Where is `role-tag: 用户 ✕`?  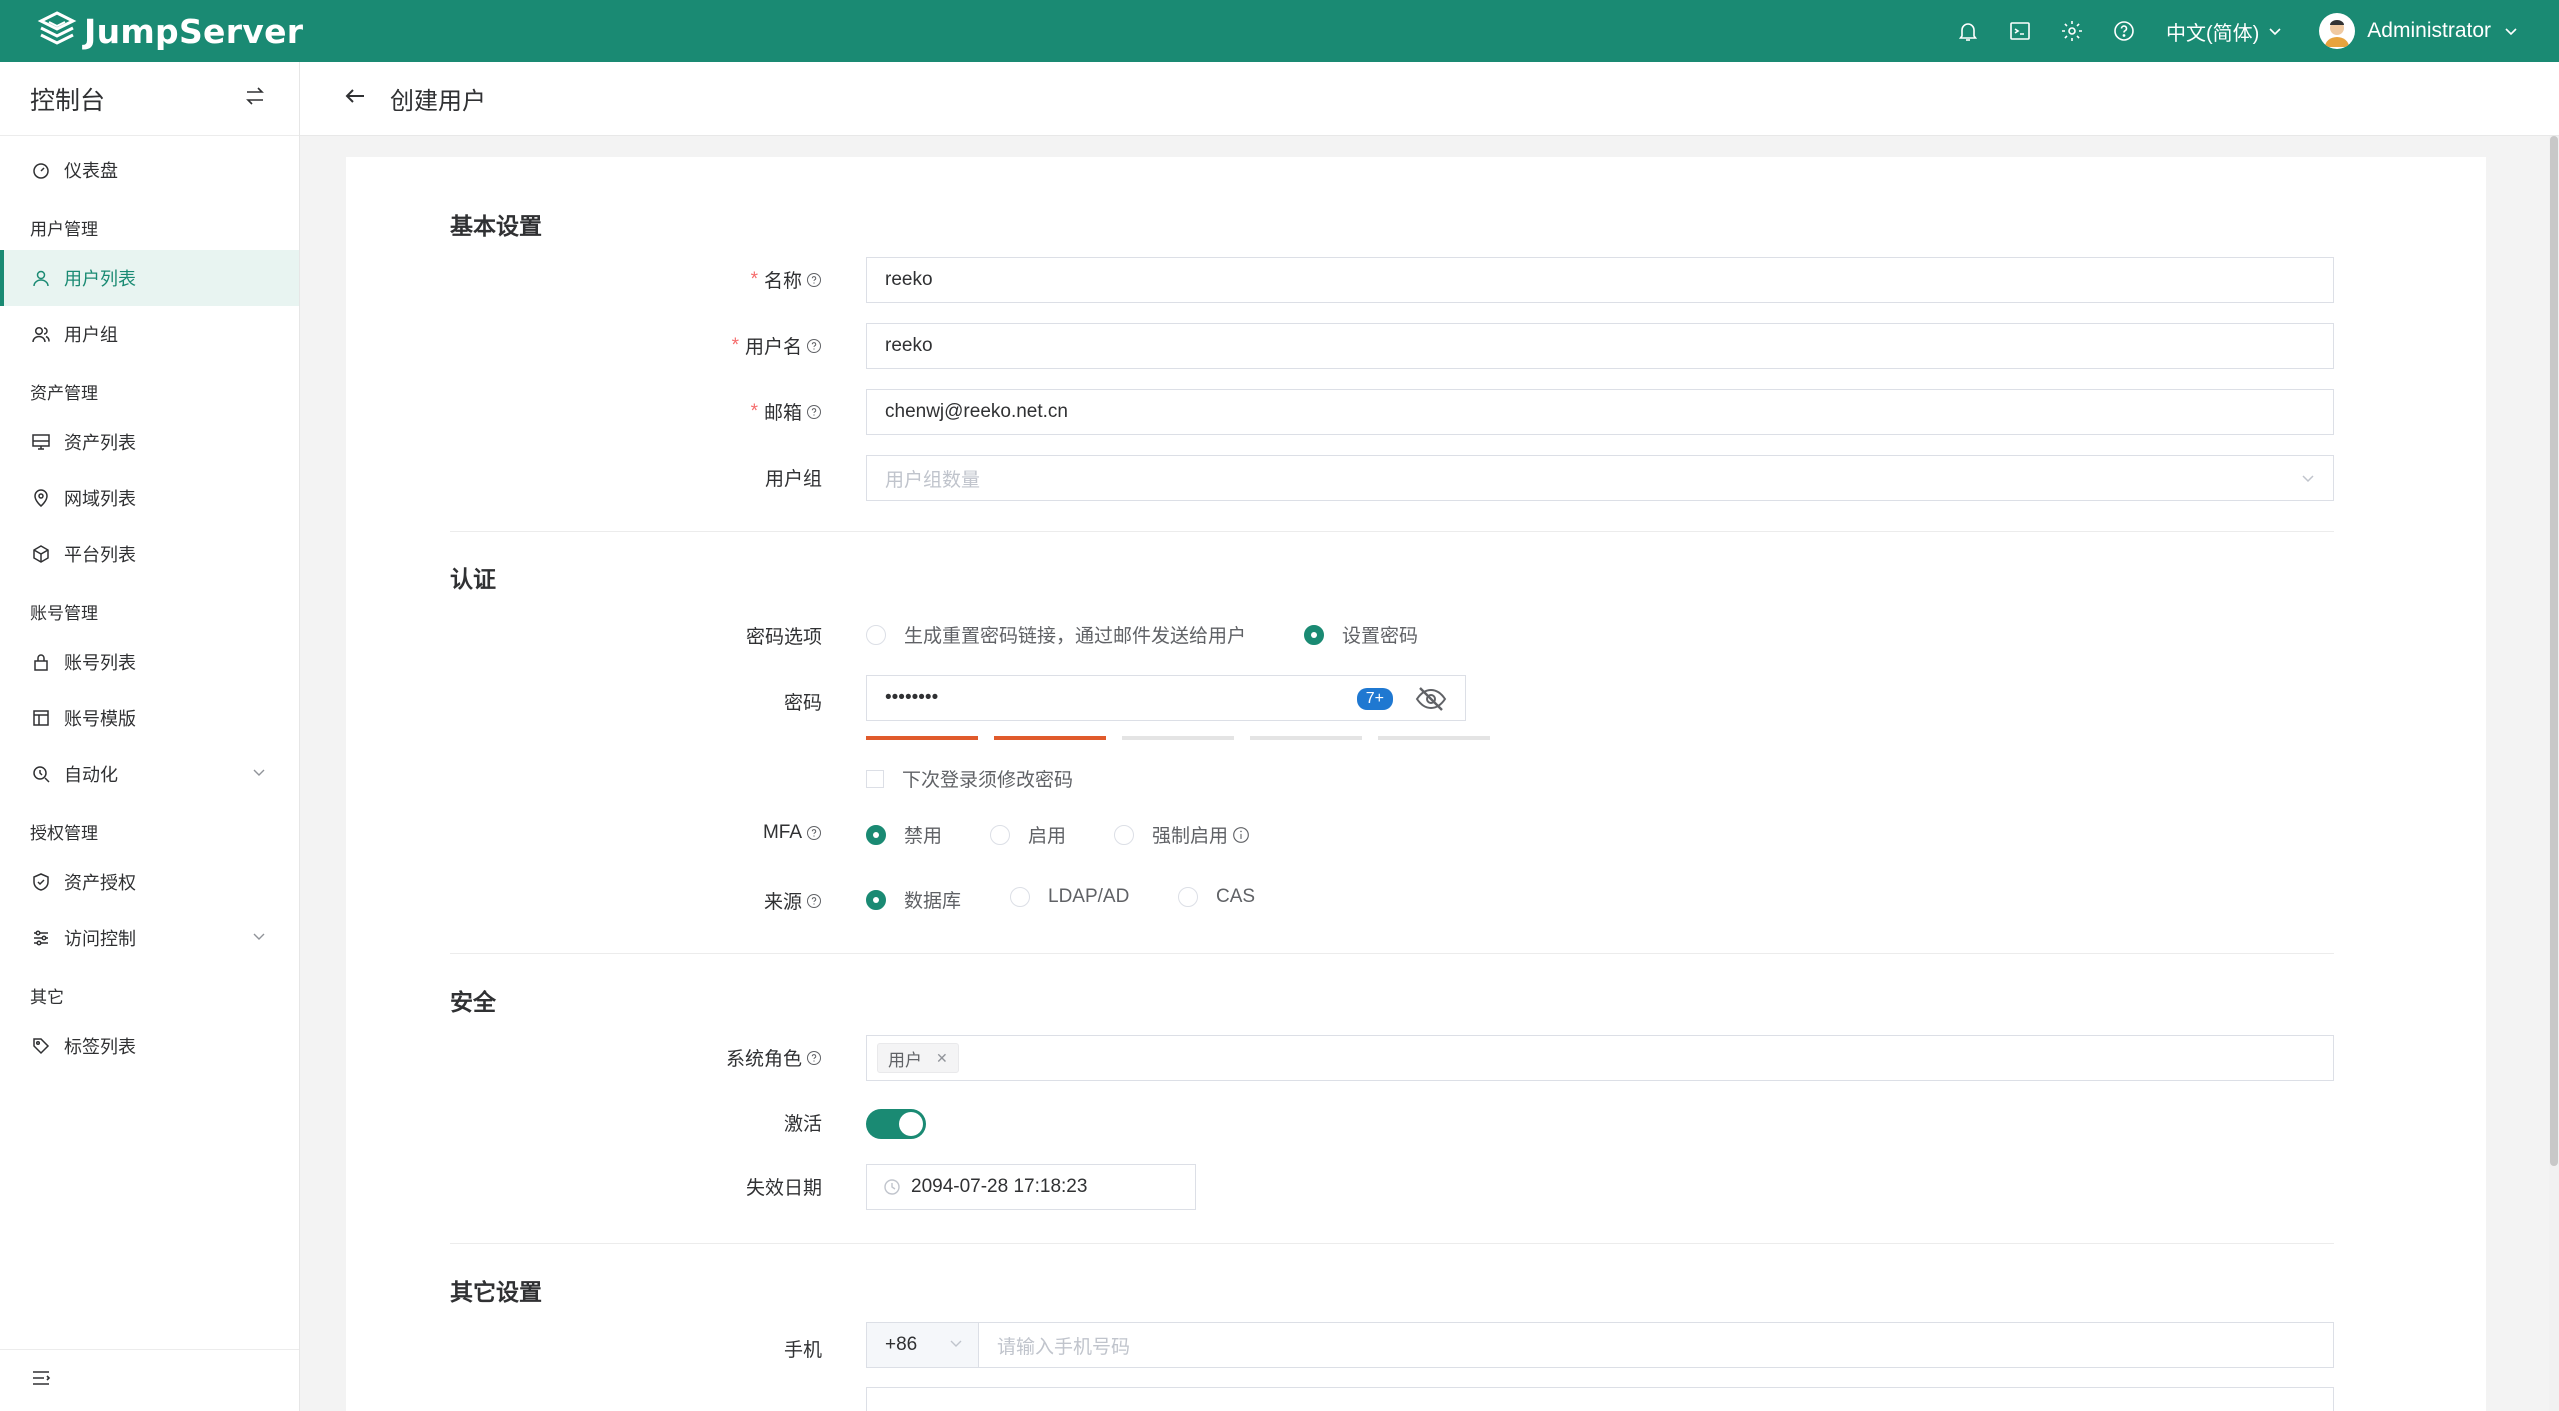
role-tag: 用户 ✕ is located at coordinates (918, 1058).